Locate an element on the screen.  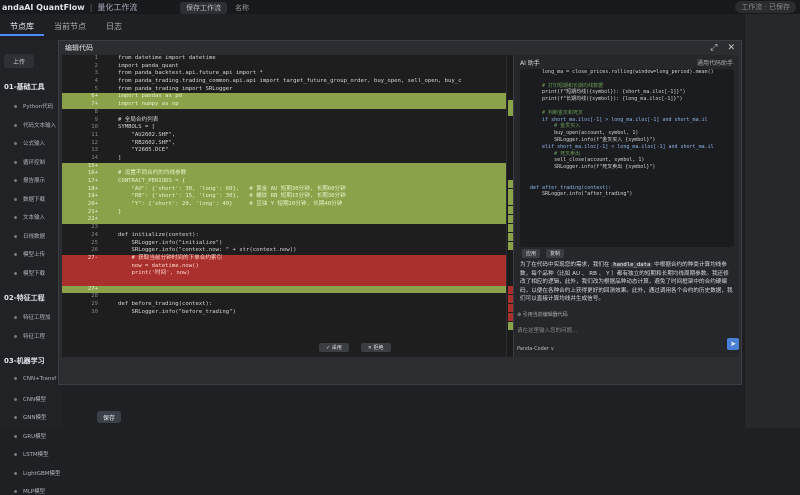
sidebar-item: GRU模型 is located at coordinates (30, 436).